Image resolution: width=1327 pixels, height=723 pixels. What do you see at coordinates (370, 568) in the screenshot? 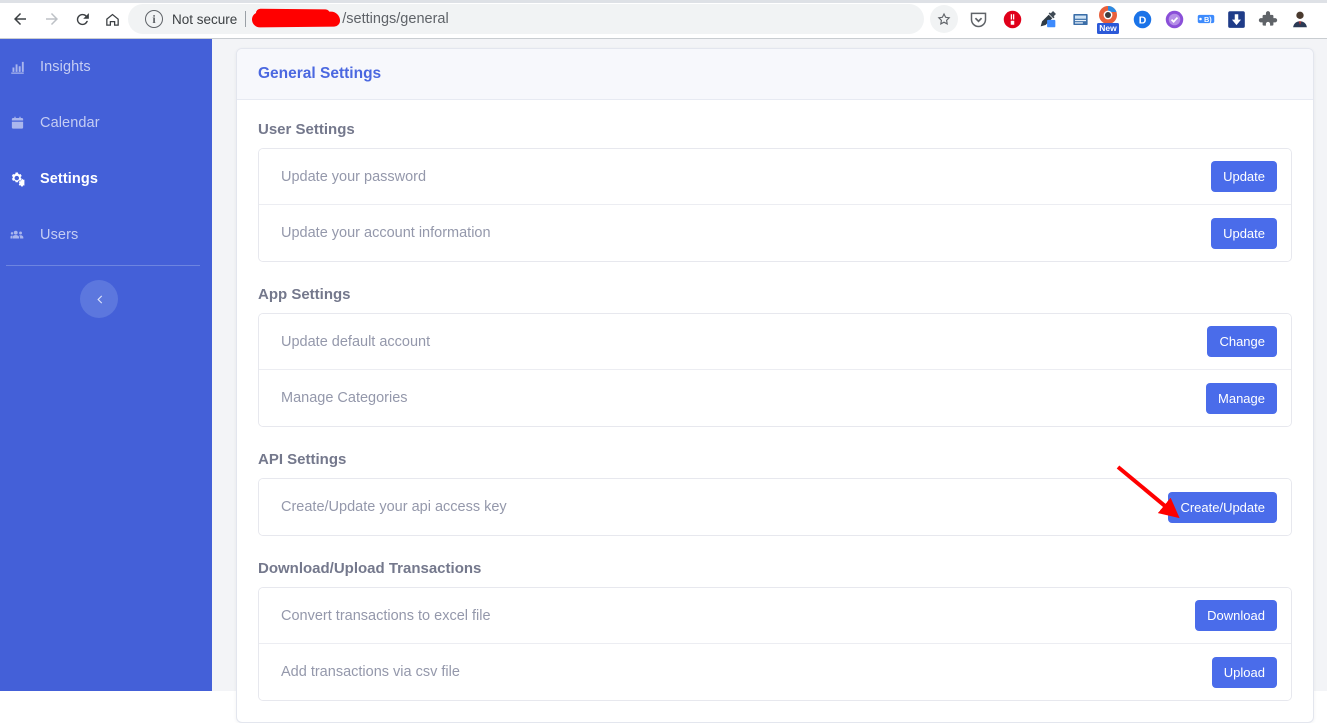
I see `section-title-download-upload: Download/Upload Transactions` at bounding box center [370, 568].